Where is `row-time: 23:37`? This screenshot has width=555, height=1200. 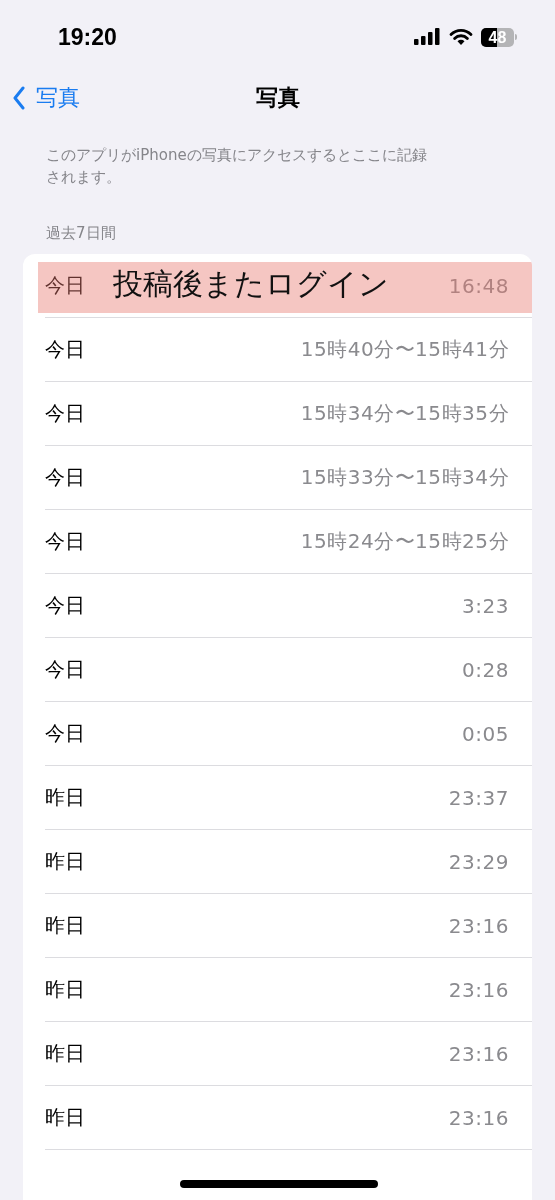
row-time: 23:37 is located at coordinates (478, 797).